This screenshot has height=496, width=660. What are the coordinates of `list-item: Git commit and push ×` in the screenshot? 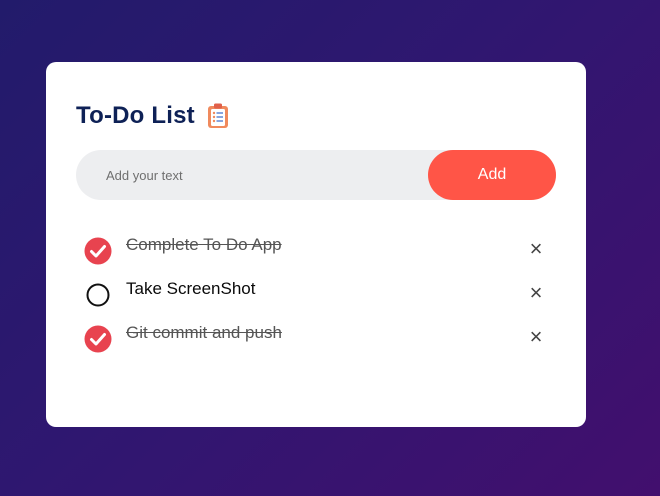 It's located at (316, 338).